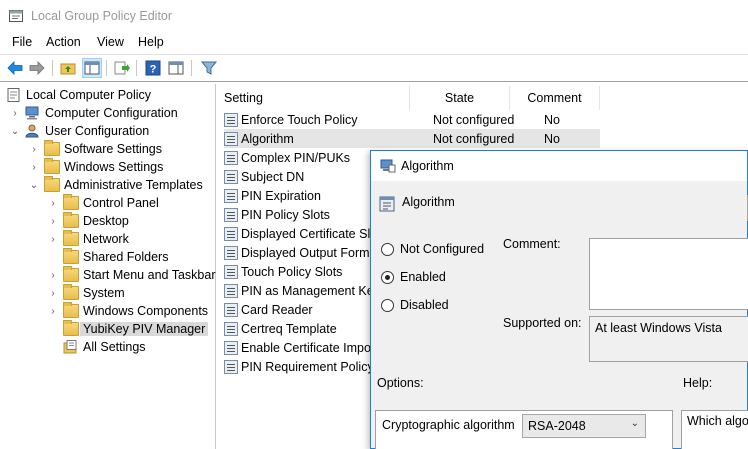 The height and width of the screenshot is (449, 748). What do you see at coordinates (13, 95) in the screenshot?
I see `policy-document-icon` at bounding box center [13, 95].